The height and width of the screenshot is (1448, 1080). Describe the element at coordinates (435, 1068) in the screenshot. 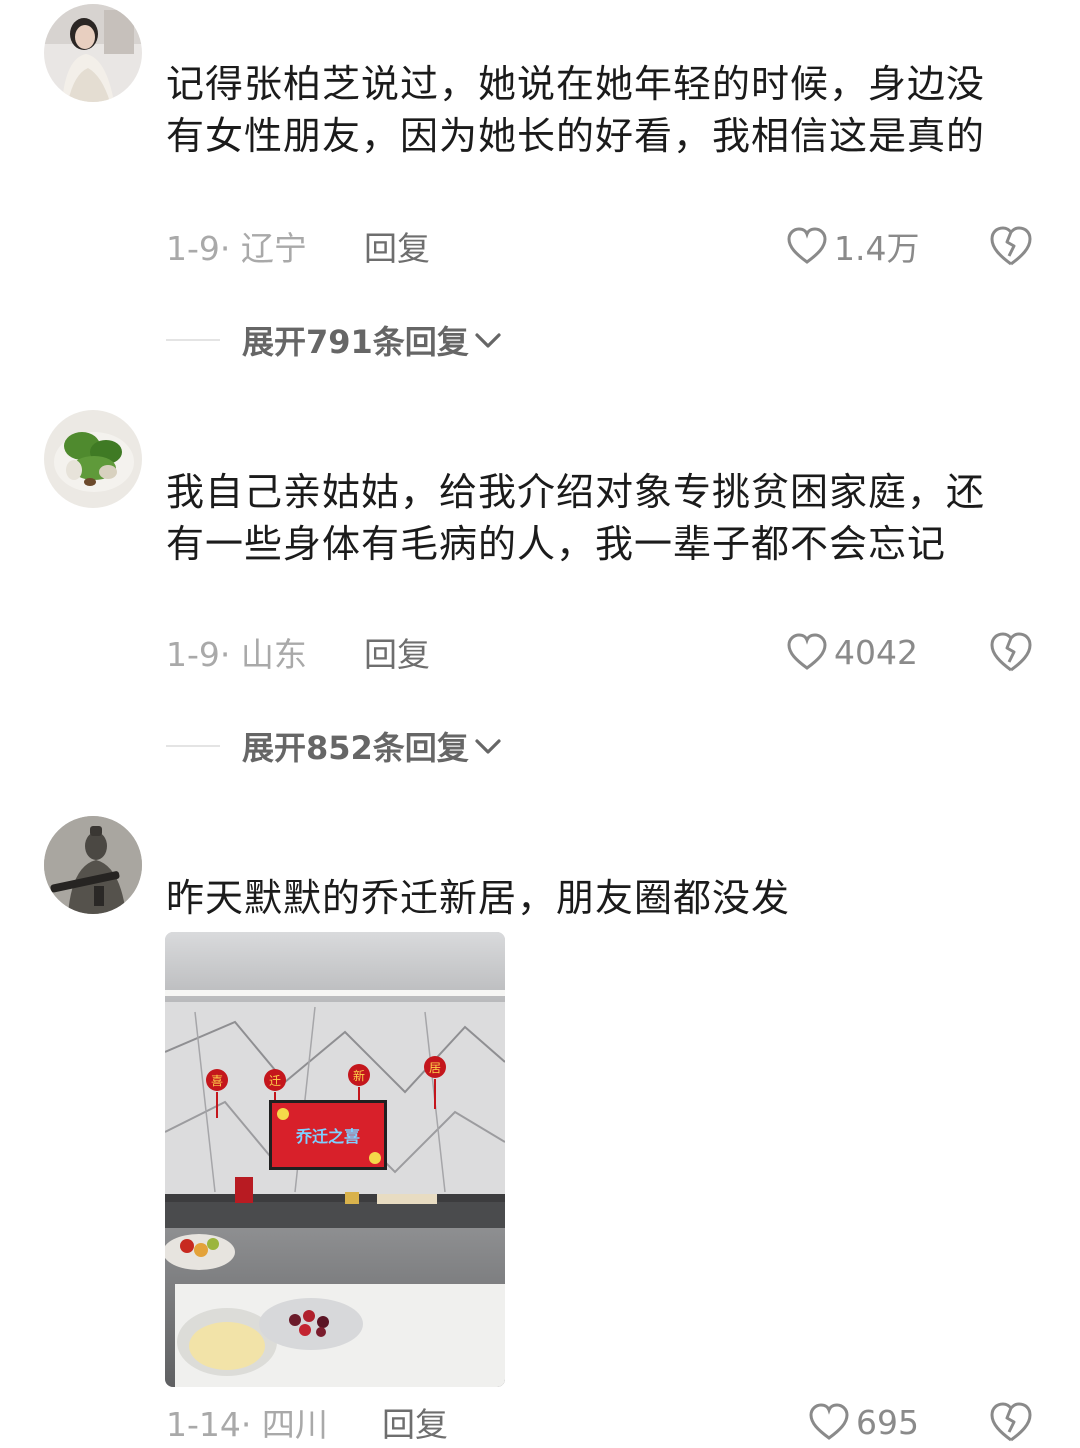

I see `lantern-char: 居` at that location.